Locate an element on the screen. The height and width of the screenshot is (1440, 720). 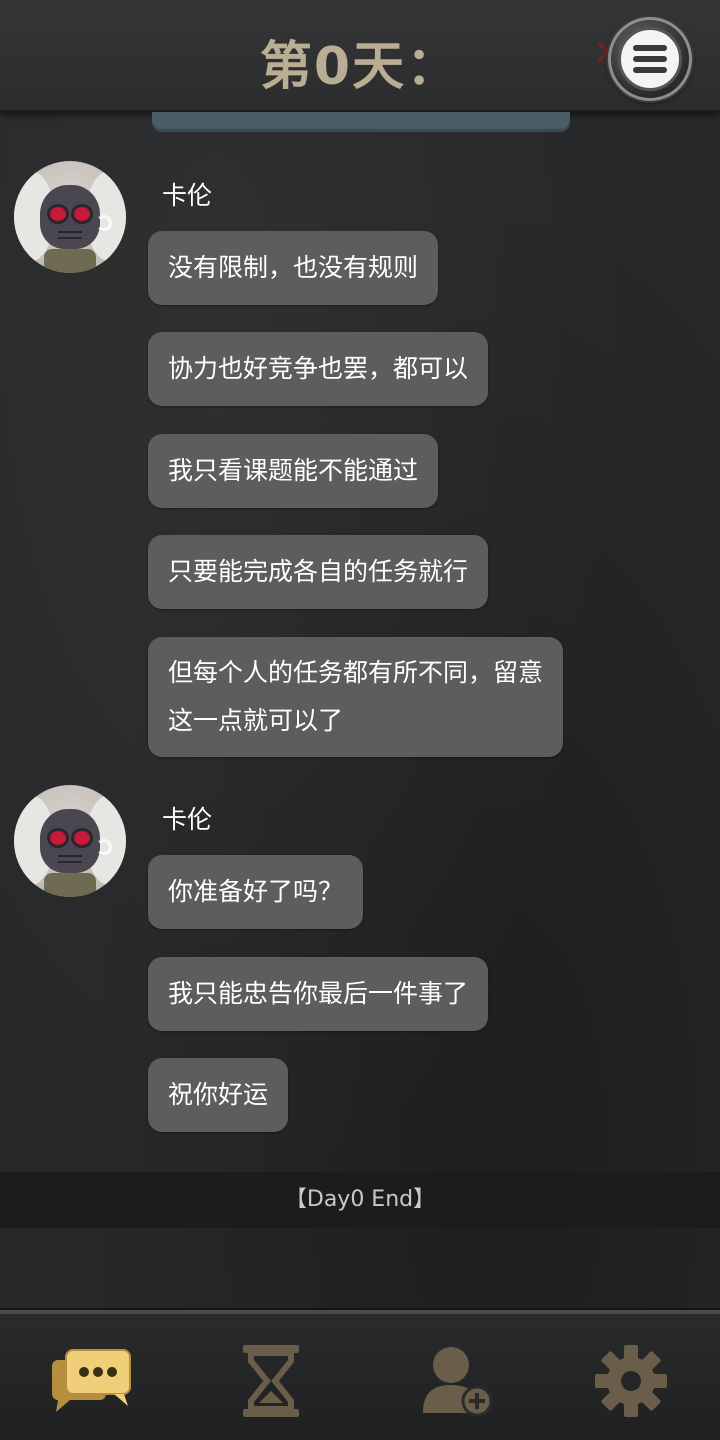
nav-chat-button is located at coordinates (91, 1381).